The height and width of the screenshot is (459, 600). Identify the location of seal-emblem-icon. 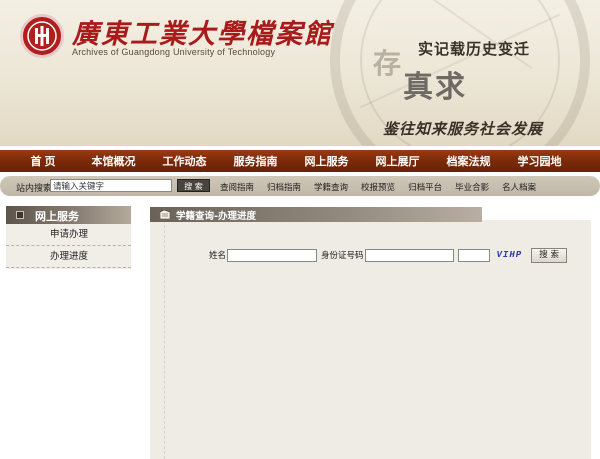
(42, 36).